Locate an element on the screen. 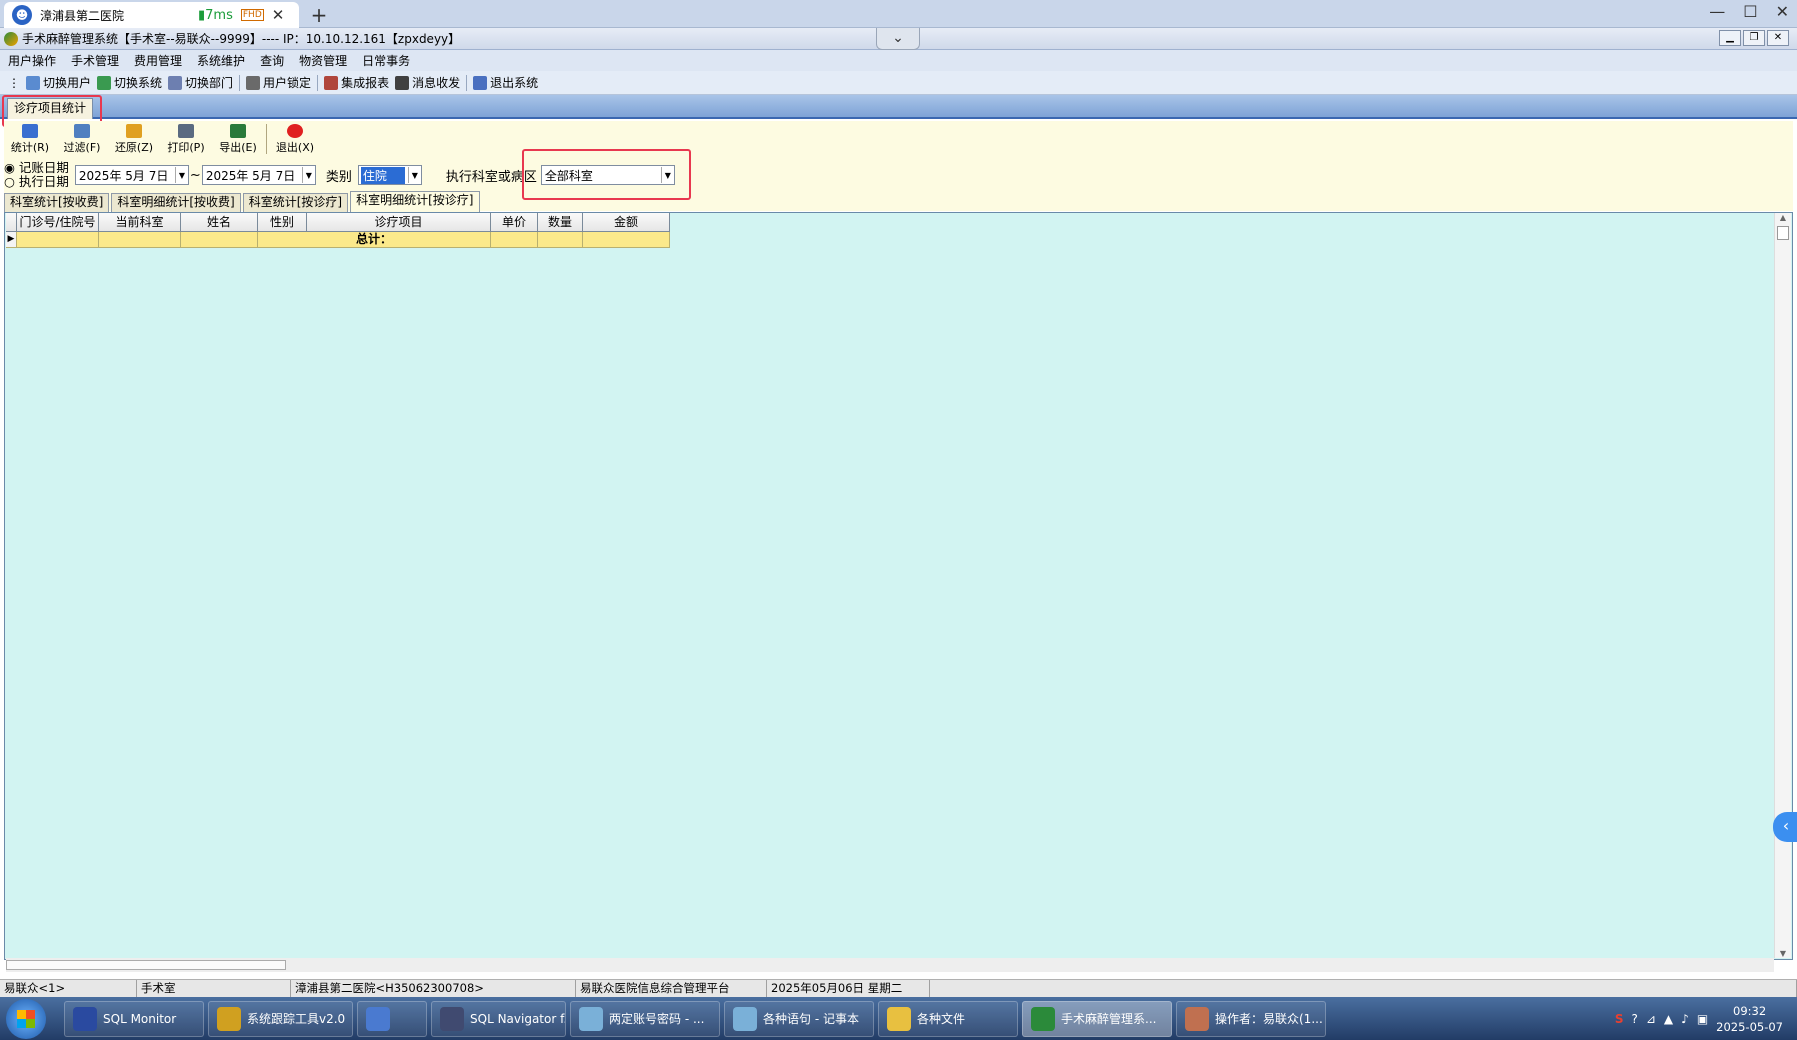 The width and height of the screenshot is (1797, 1040). column-header: 数量 is located at coordinates (560, 222).